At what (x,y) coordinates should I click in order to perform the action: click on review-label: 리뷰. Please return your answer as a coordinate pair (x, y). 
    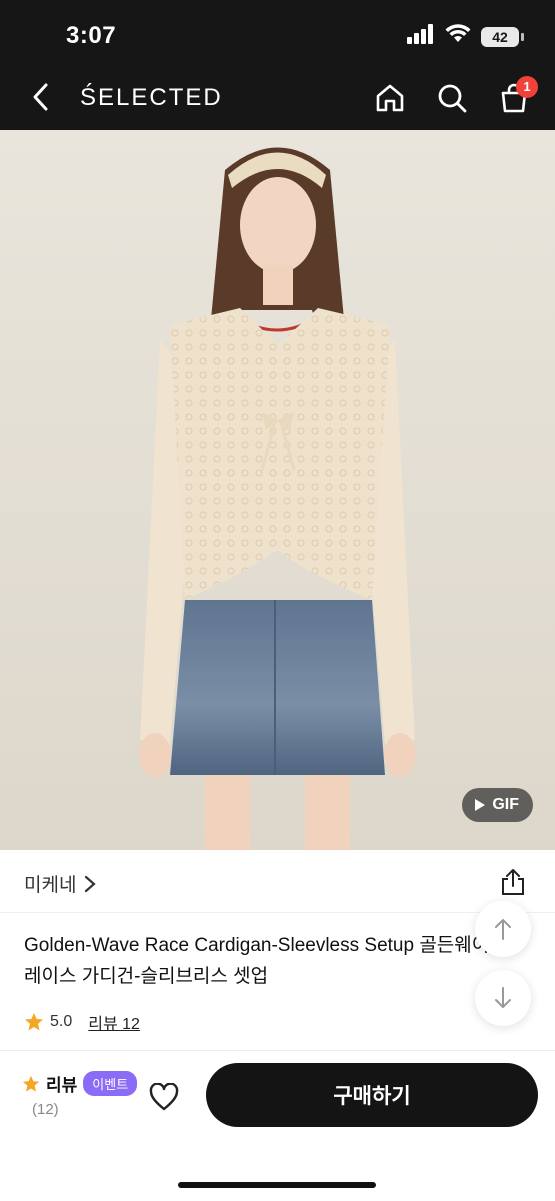
    Looking at the image, I should click on (62, 1085).